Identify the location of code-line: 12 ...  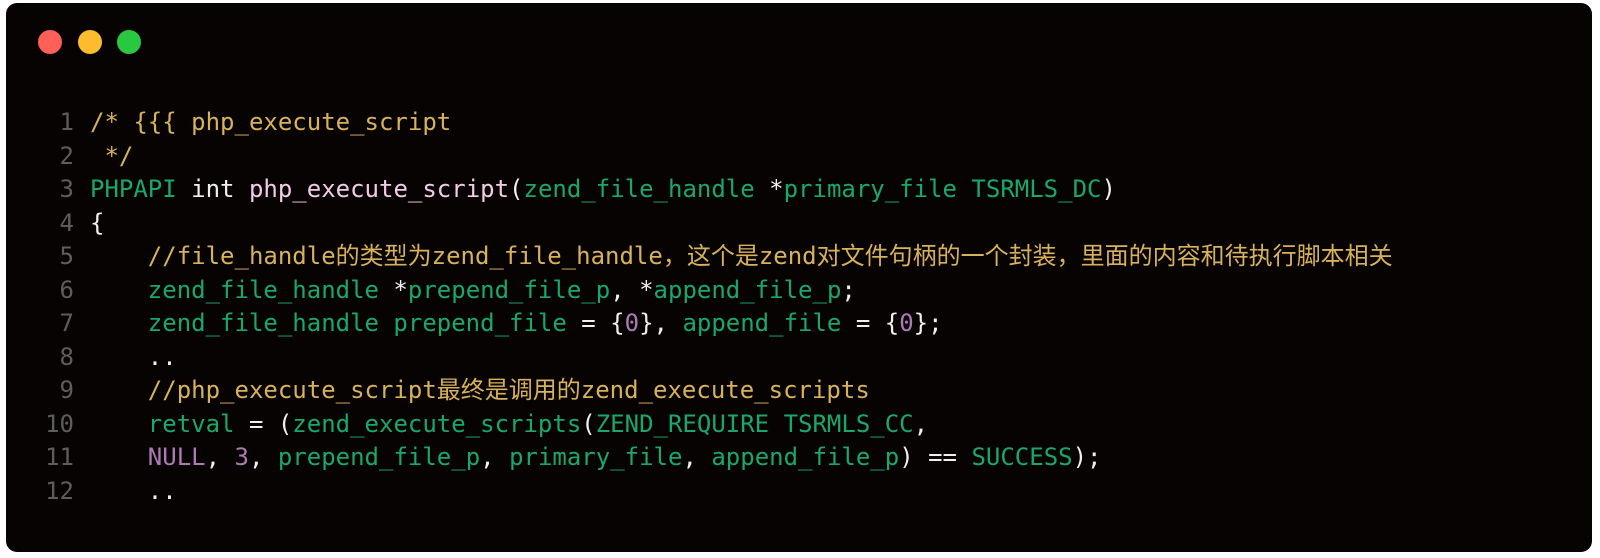
(799, 492).